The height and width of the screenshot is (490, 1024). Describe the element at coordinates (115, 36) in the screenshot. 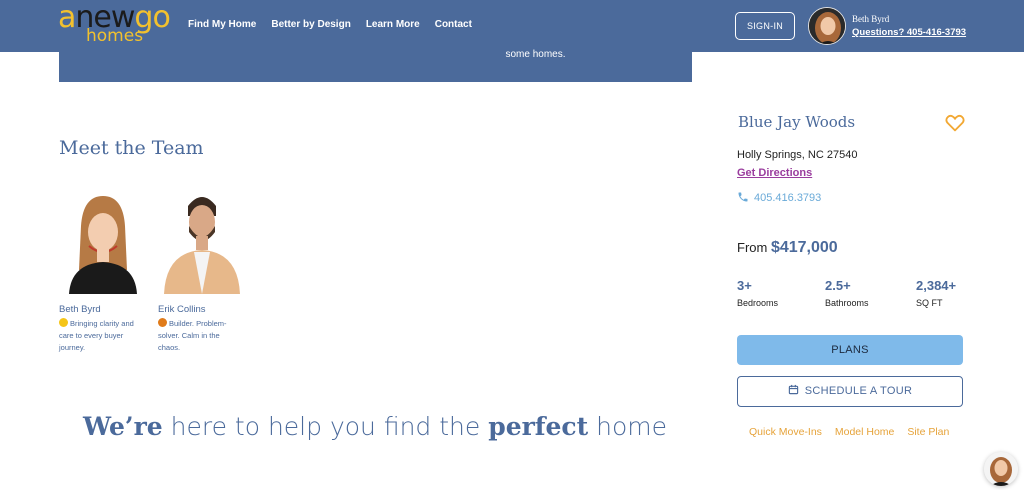

I see `logo-homes: homes` at that location.